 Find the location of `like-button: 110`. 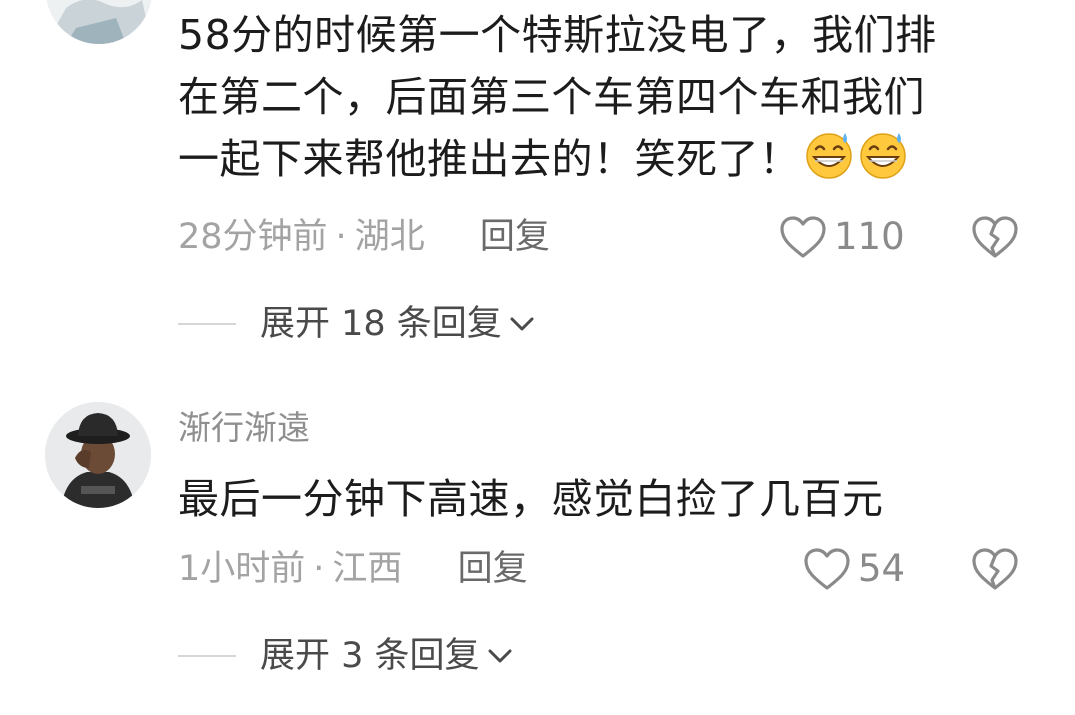

like-button: 110 is located at coordinates (841, 237).